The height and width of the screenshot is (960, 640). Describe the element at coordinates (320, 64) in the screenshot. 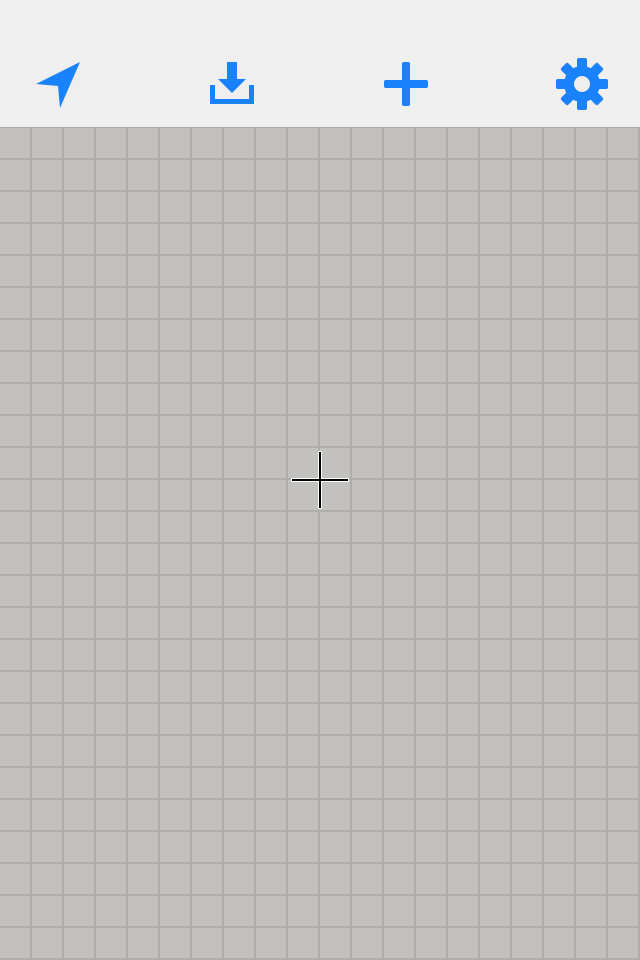

I see `toolbar` at that location.